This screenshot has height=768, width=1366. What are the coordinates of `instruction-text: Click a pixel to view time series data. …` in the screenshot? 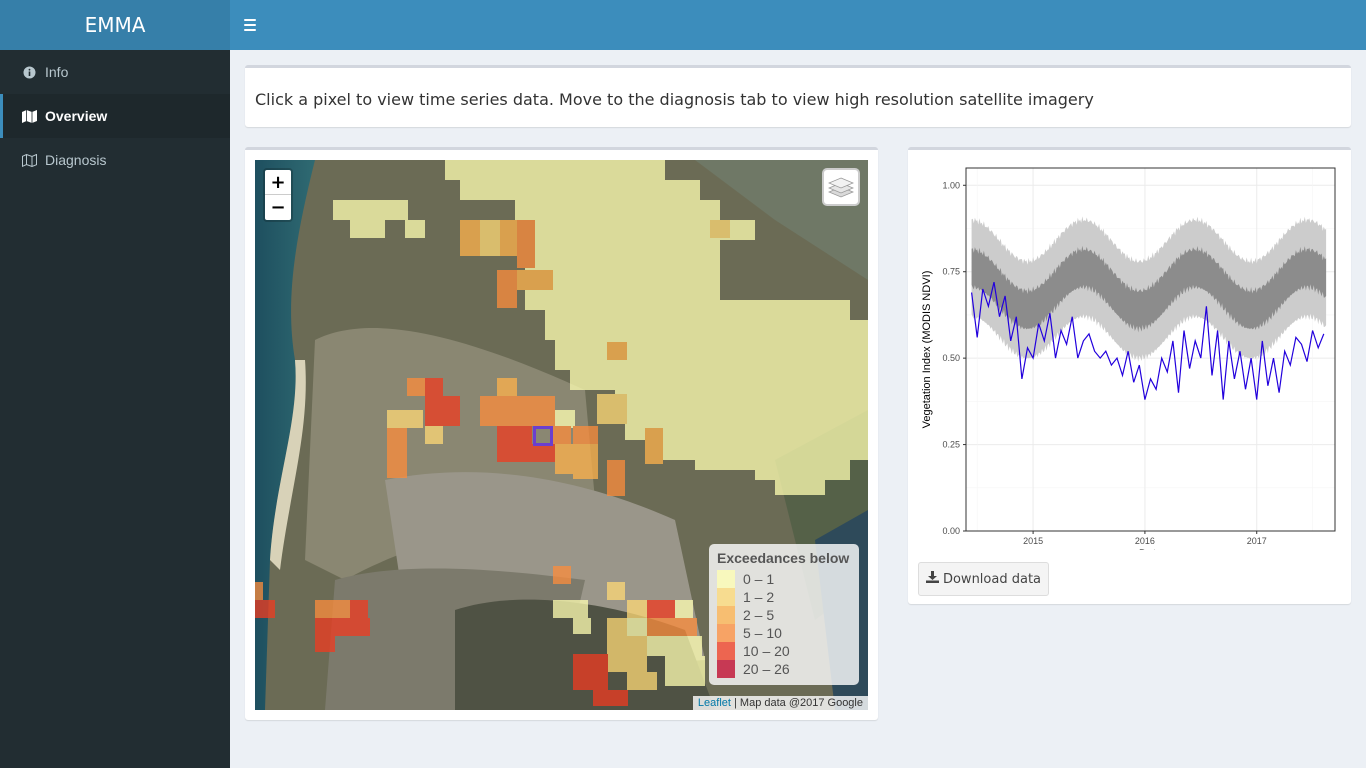 It's located at (674, 99).